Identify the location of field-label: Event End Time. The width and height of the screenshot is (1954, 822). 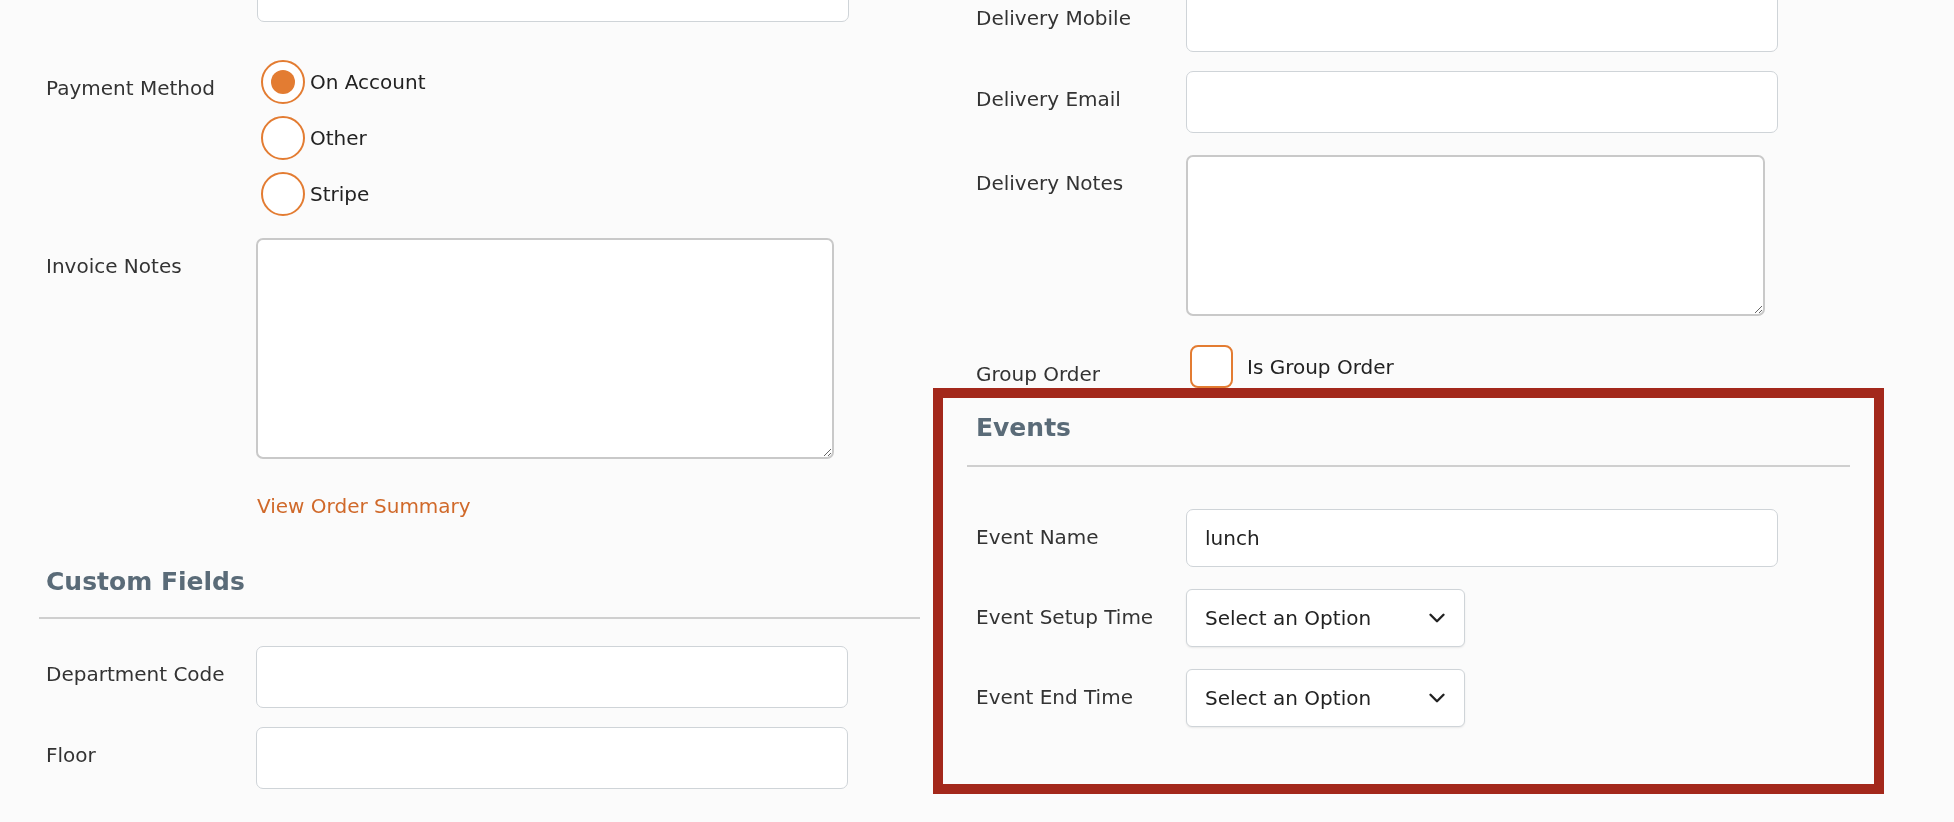
(1055, 696).